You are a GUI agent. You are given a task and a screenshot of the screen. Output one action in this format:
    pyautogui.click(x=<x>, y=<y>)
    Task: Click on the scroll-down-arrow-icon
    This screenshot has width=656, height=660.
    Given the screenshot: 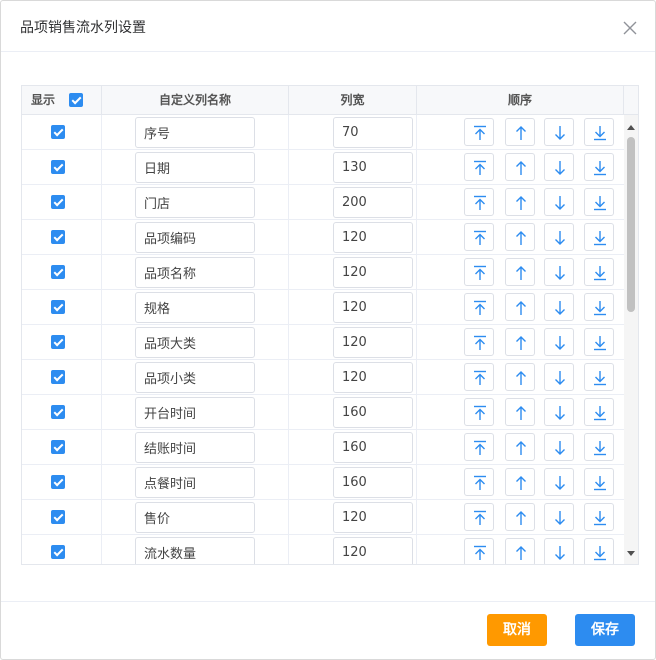 What is the action you would take?
    pyautogui.click(x=631, y=553)
    